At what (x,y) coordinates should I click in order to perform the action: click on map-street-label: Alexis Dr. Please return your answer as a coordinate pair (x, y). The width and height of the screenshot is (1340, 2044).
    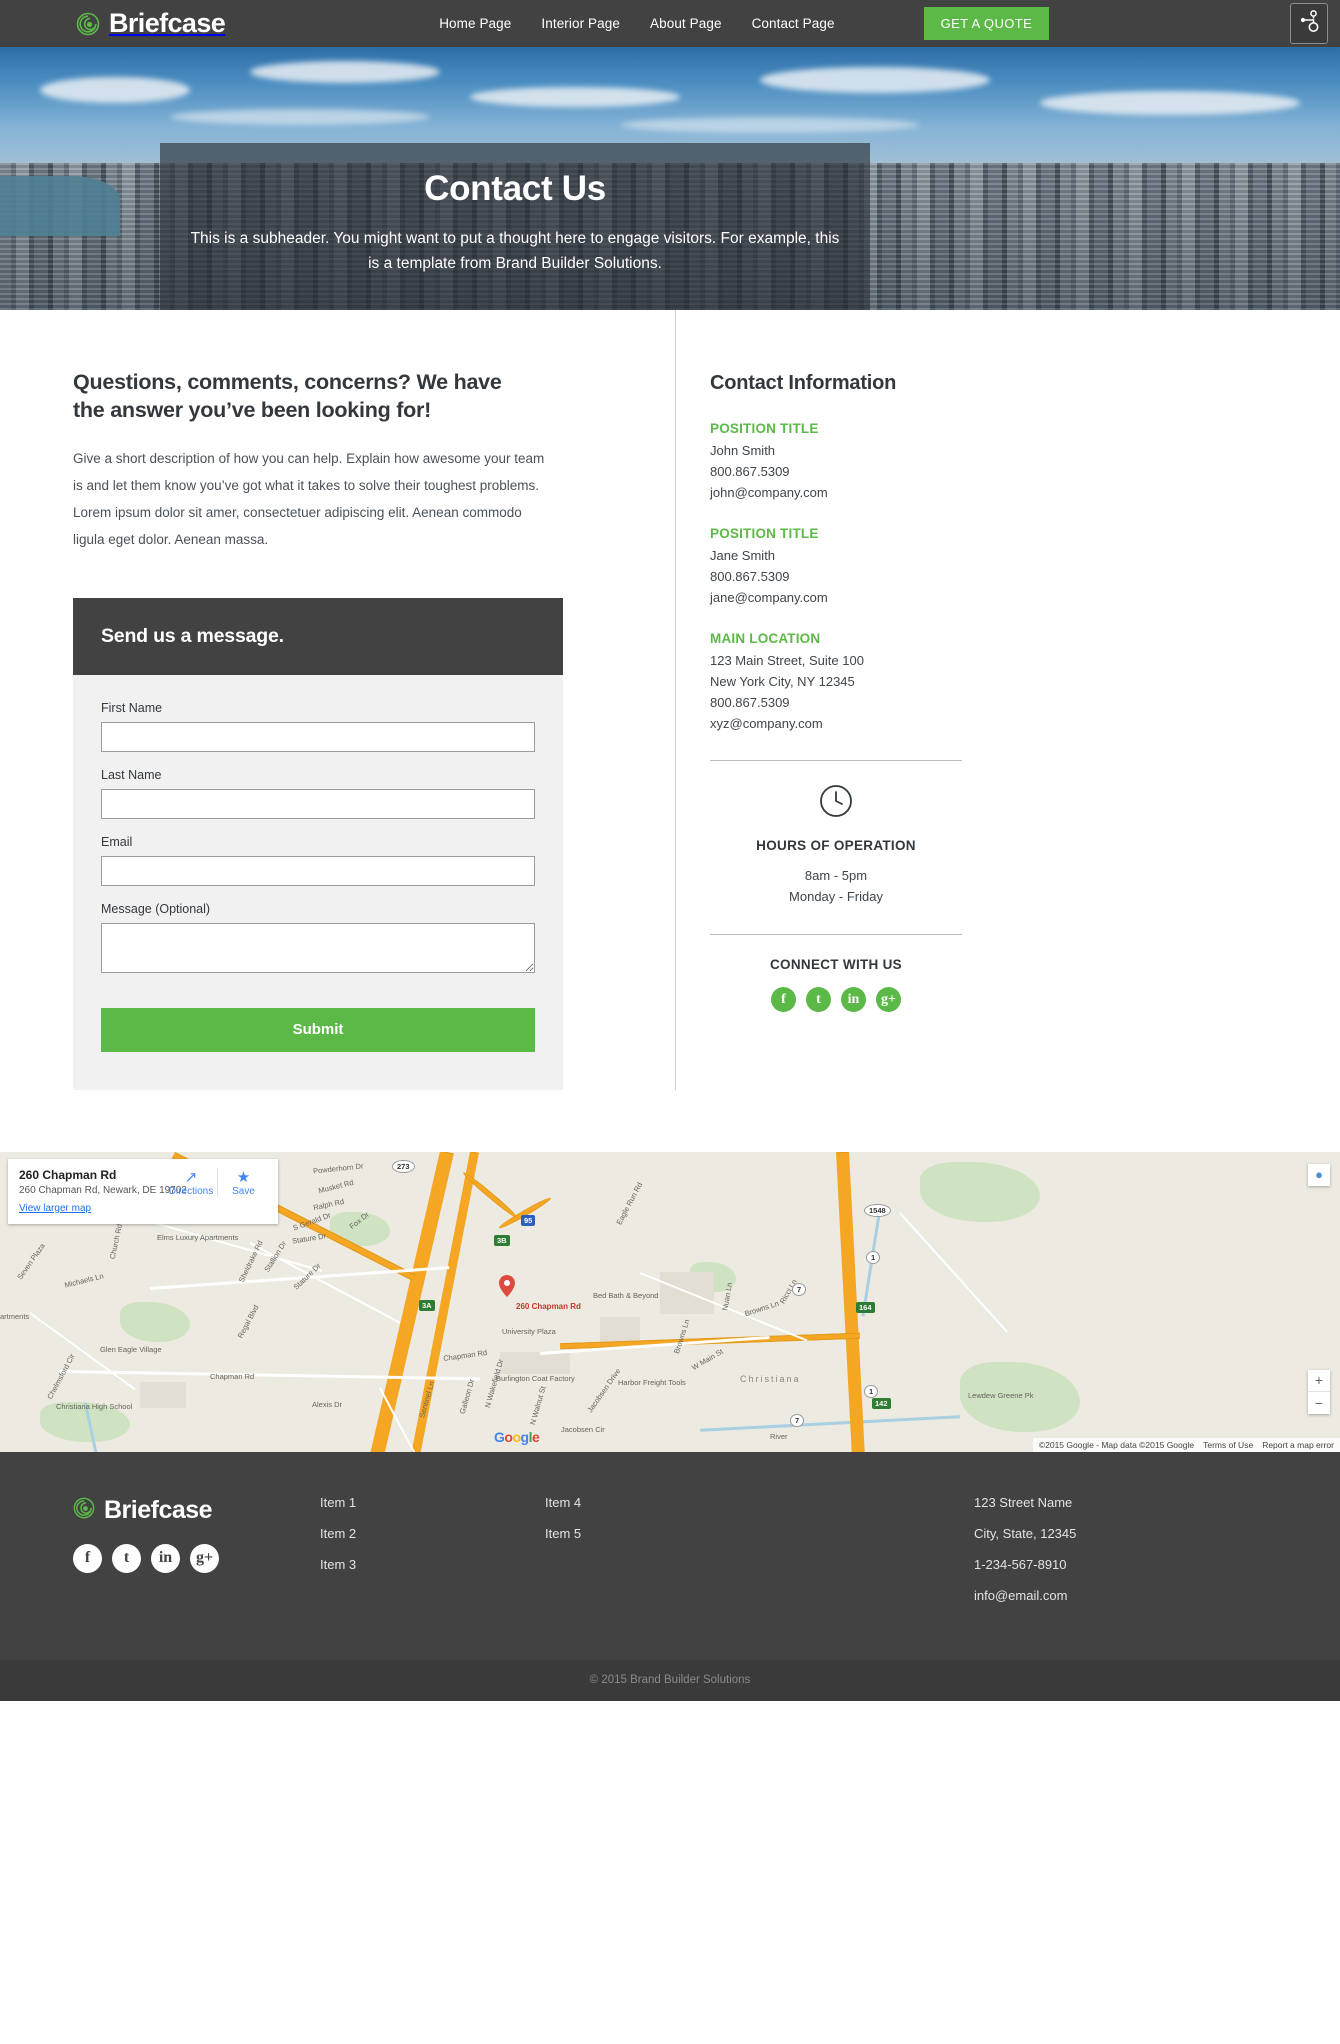
    Looking at the image, I should click on (327, 1404).